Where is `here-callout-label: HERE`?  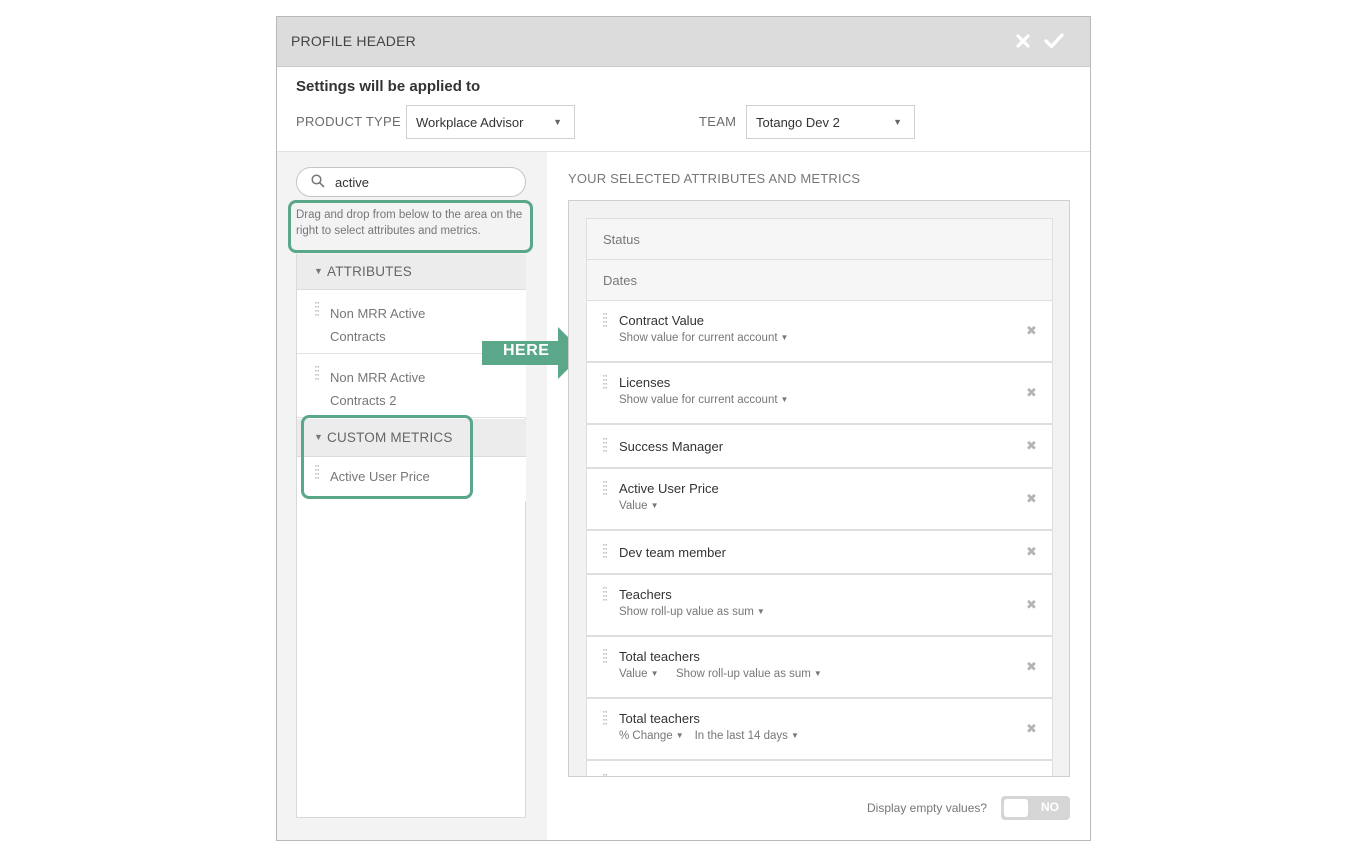
here-callout-label: HERE is located at coordinates (526, 350).